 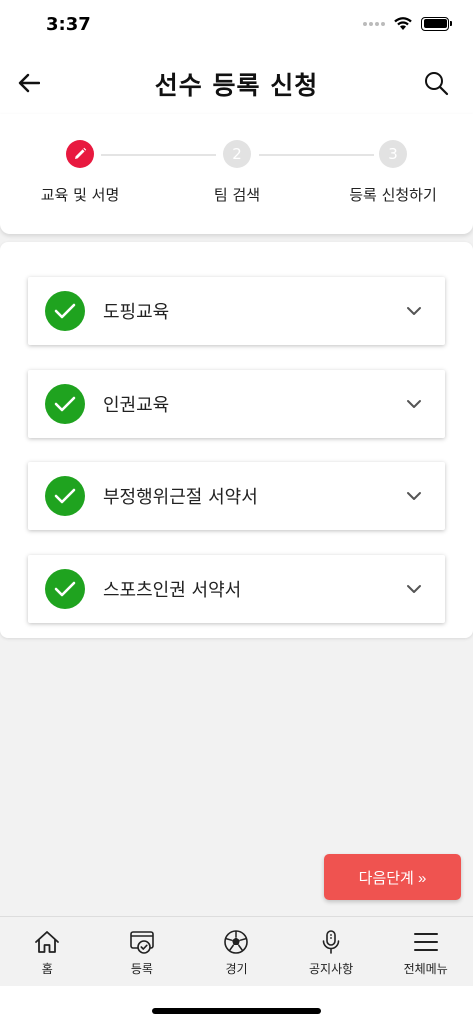 I want to click on education-item-doping: 도핑교육, so click(x=236, y=311).